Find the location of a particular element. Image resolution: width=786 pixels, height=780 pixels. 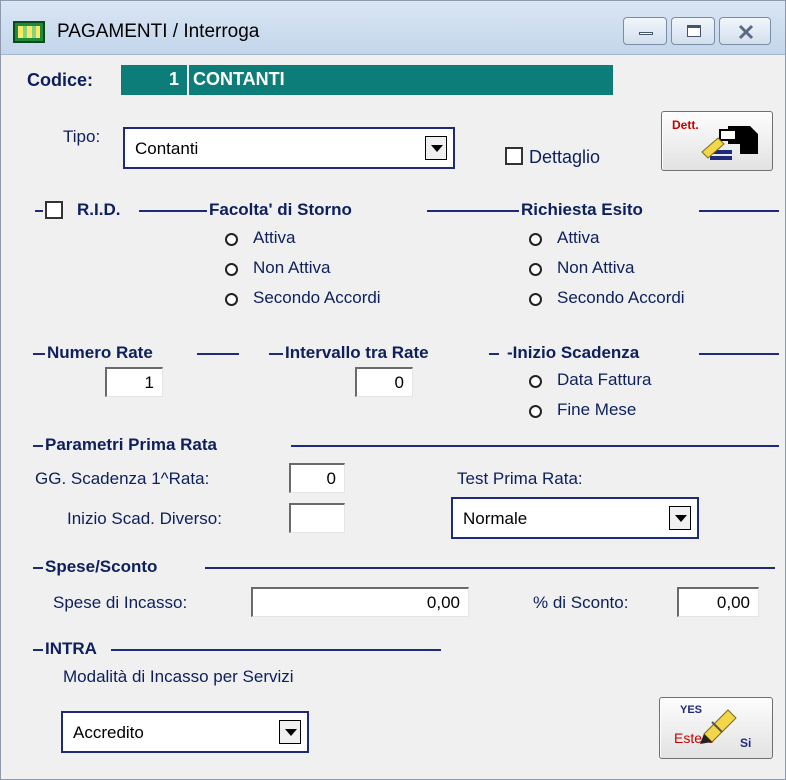

dettaglio-label: Dettaglio is located at coordinates (565, 157).